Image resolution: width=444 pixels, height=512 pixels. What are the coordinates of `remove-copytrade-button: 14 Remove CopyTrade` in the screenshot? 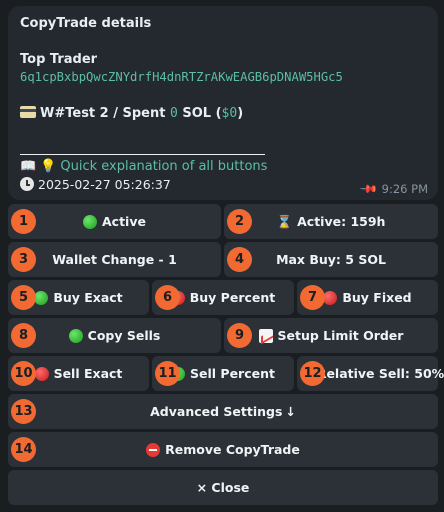 It's located at (223, 449).